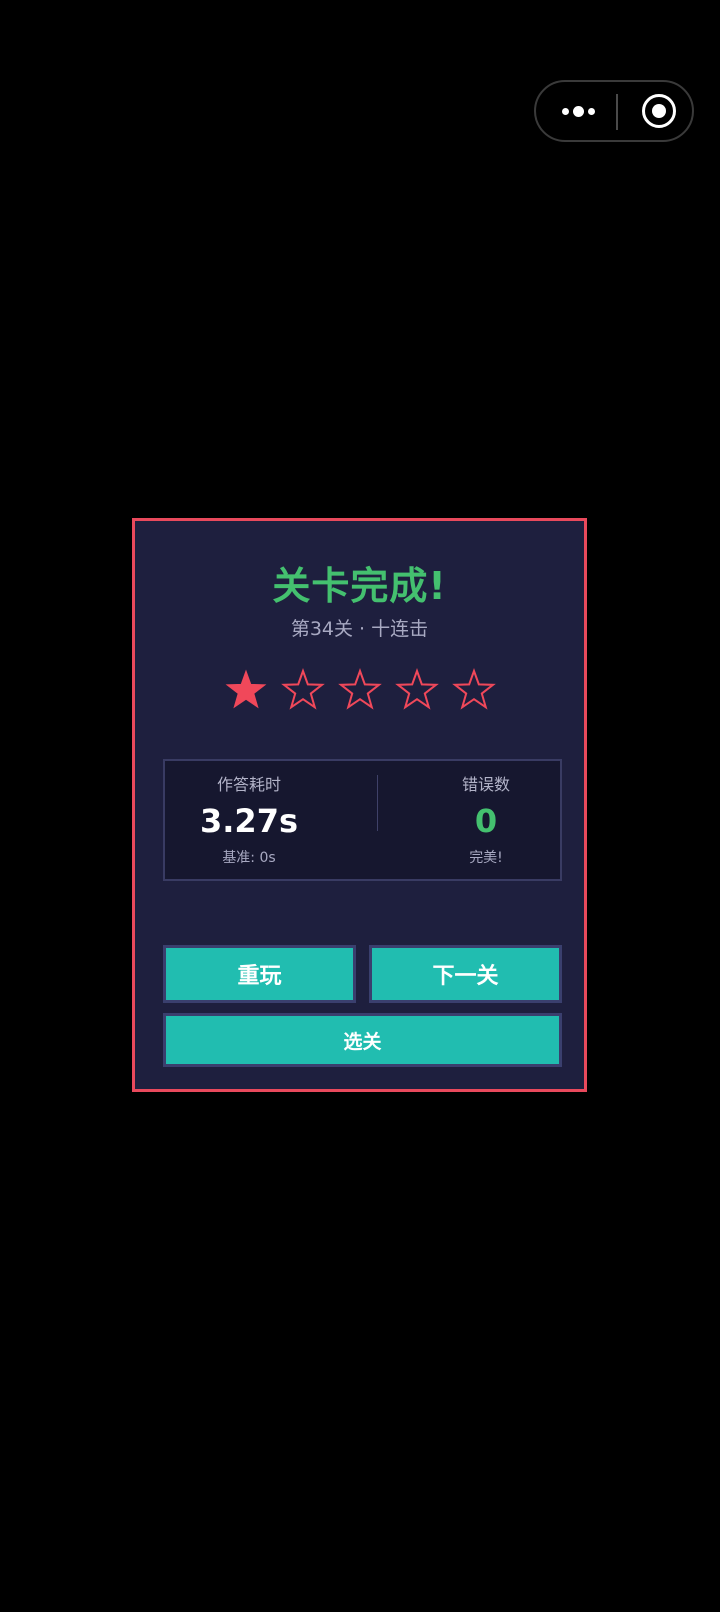  Describe the element at coordinates (614, 111) in the screenshot. I see `mini-program-capsule` at that location.